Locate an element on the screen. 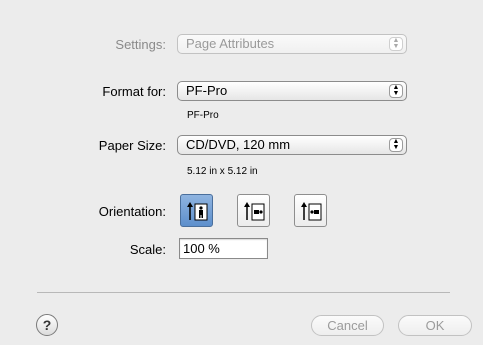  paper-size-popup-value: CD/DVD, 120 mm is located at coordinates (238, 144).